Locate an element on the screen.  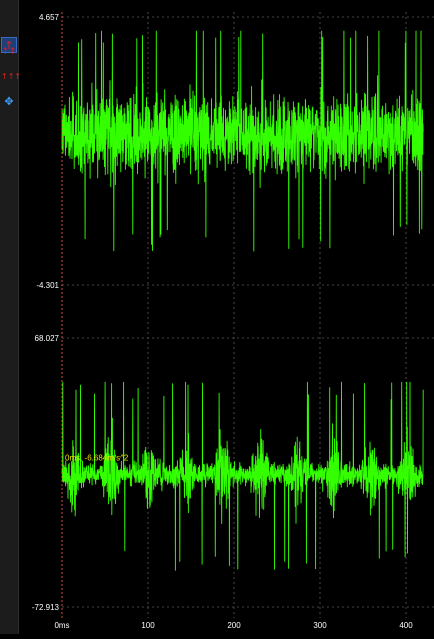
pan-move-icon: ✥ is located at coordinates (9, 102).